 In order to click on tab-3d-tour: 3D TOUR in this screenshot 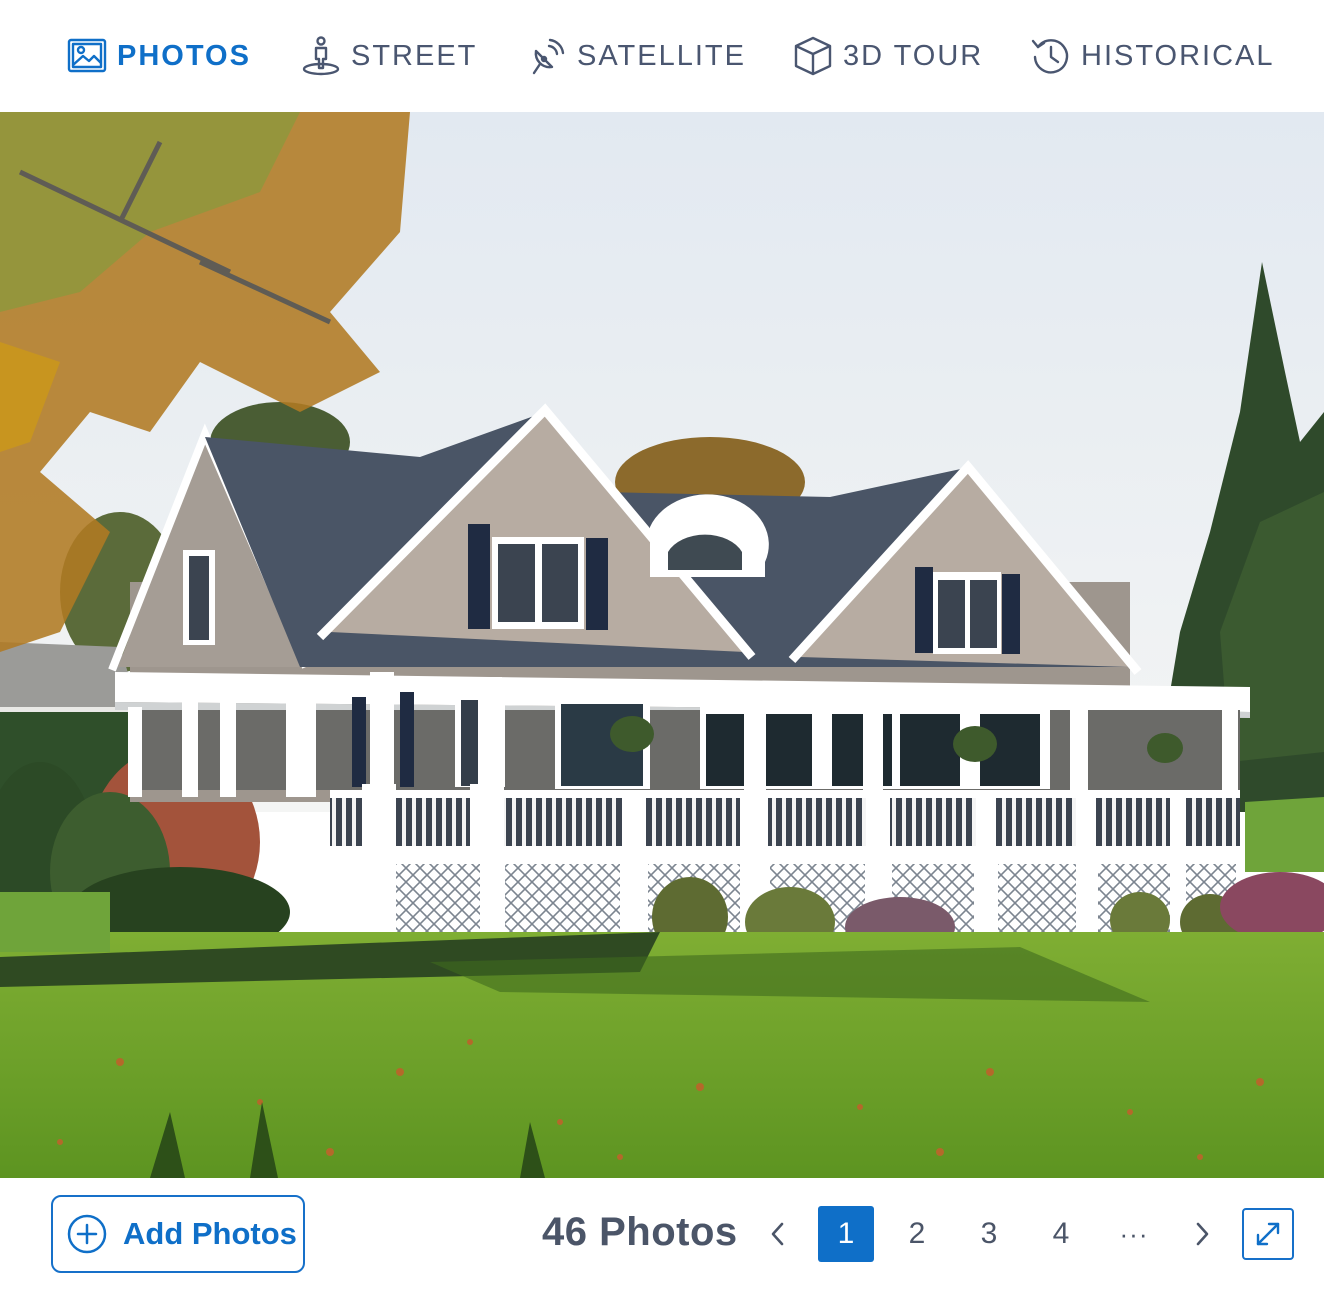, I will do `click(887, 56)`.